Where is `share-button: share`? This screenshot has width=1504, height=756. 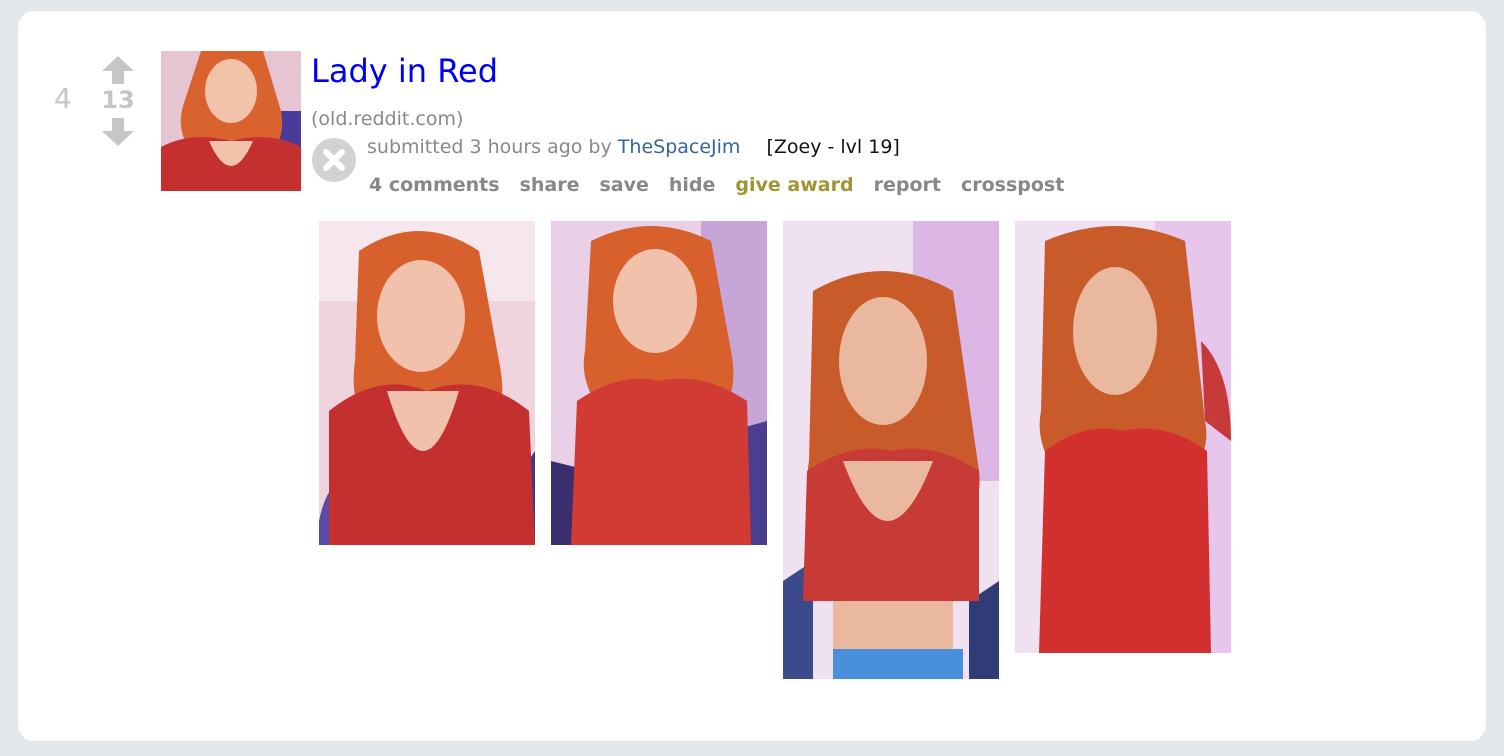 share-button: share is located at coordinates (550, 185).